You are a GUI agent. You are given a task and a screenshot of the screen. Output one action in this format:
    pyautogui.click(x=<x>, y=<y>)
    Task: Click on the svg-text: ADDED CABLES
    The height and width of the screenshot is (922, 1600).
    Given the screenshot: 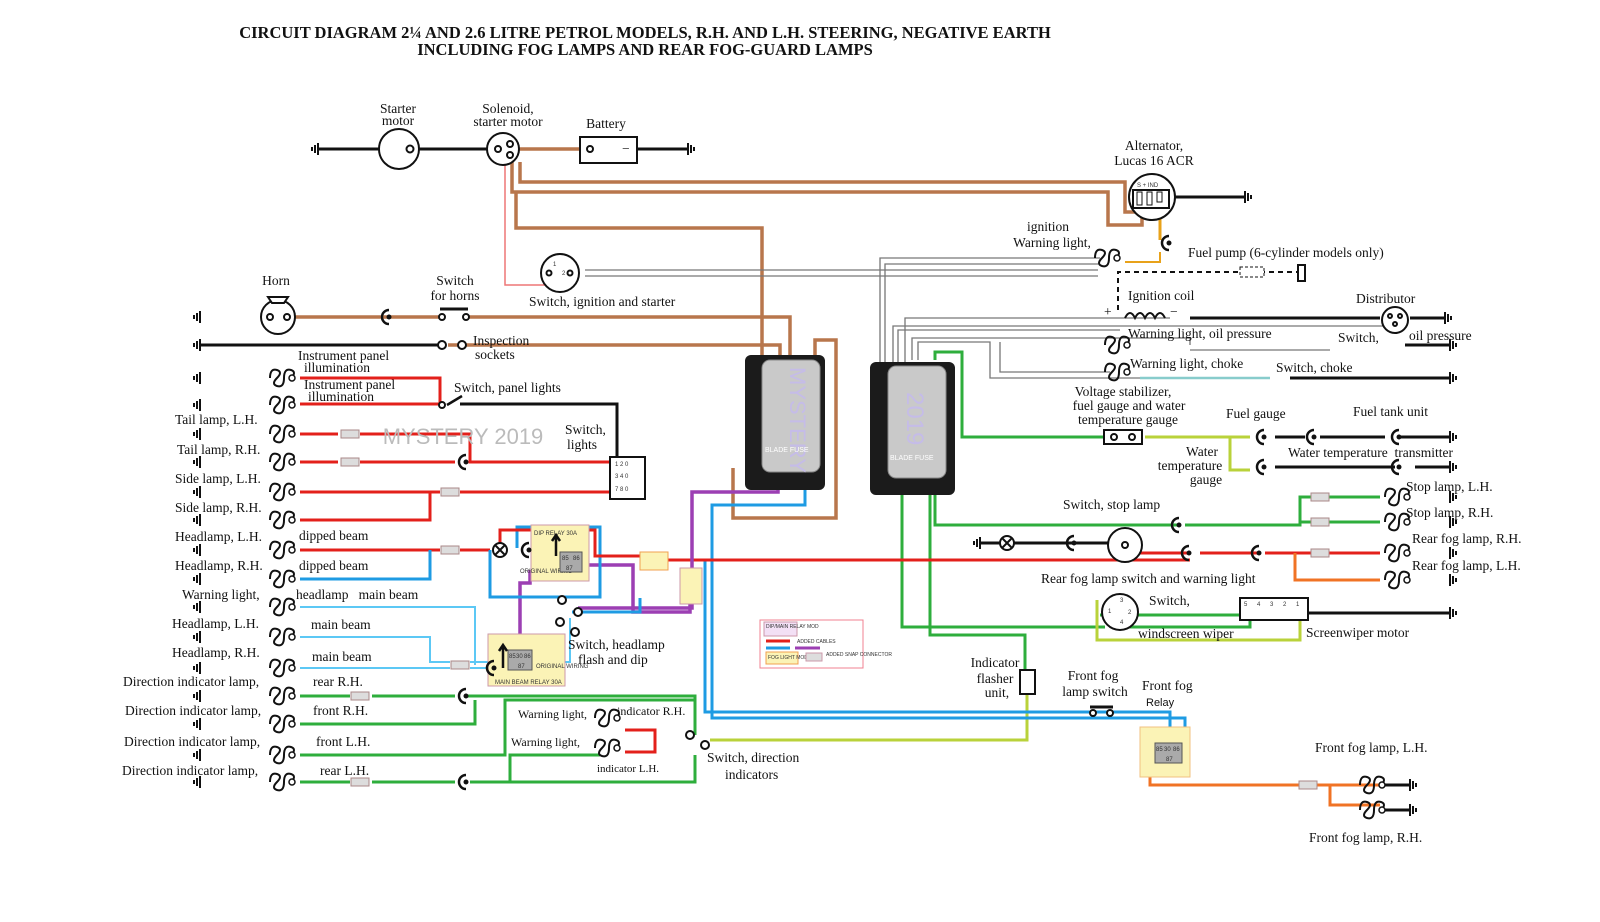 What is the action you would take?
    pyautogui.click(x=816, y=642)
    